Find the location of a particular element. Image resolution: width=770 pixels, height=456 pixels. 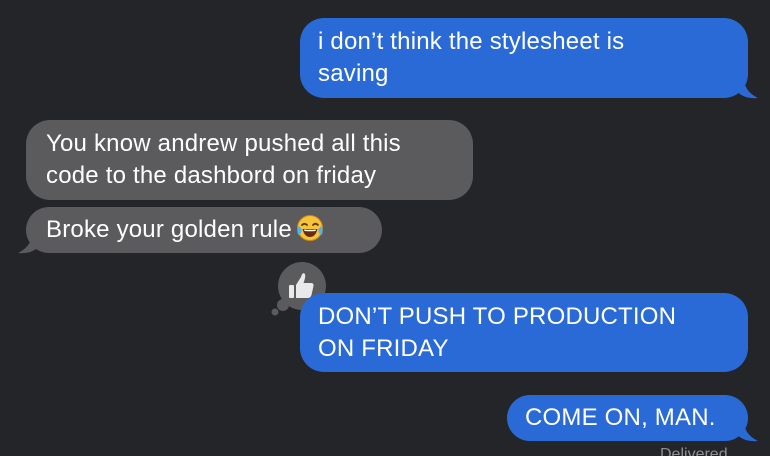

incoming-message-bubble: Broke your golden rule is located at coordinates (204, 230).